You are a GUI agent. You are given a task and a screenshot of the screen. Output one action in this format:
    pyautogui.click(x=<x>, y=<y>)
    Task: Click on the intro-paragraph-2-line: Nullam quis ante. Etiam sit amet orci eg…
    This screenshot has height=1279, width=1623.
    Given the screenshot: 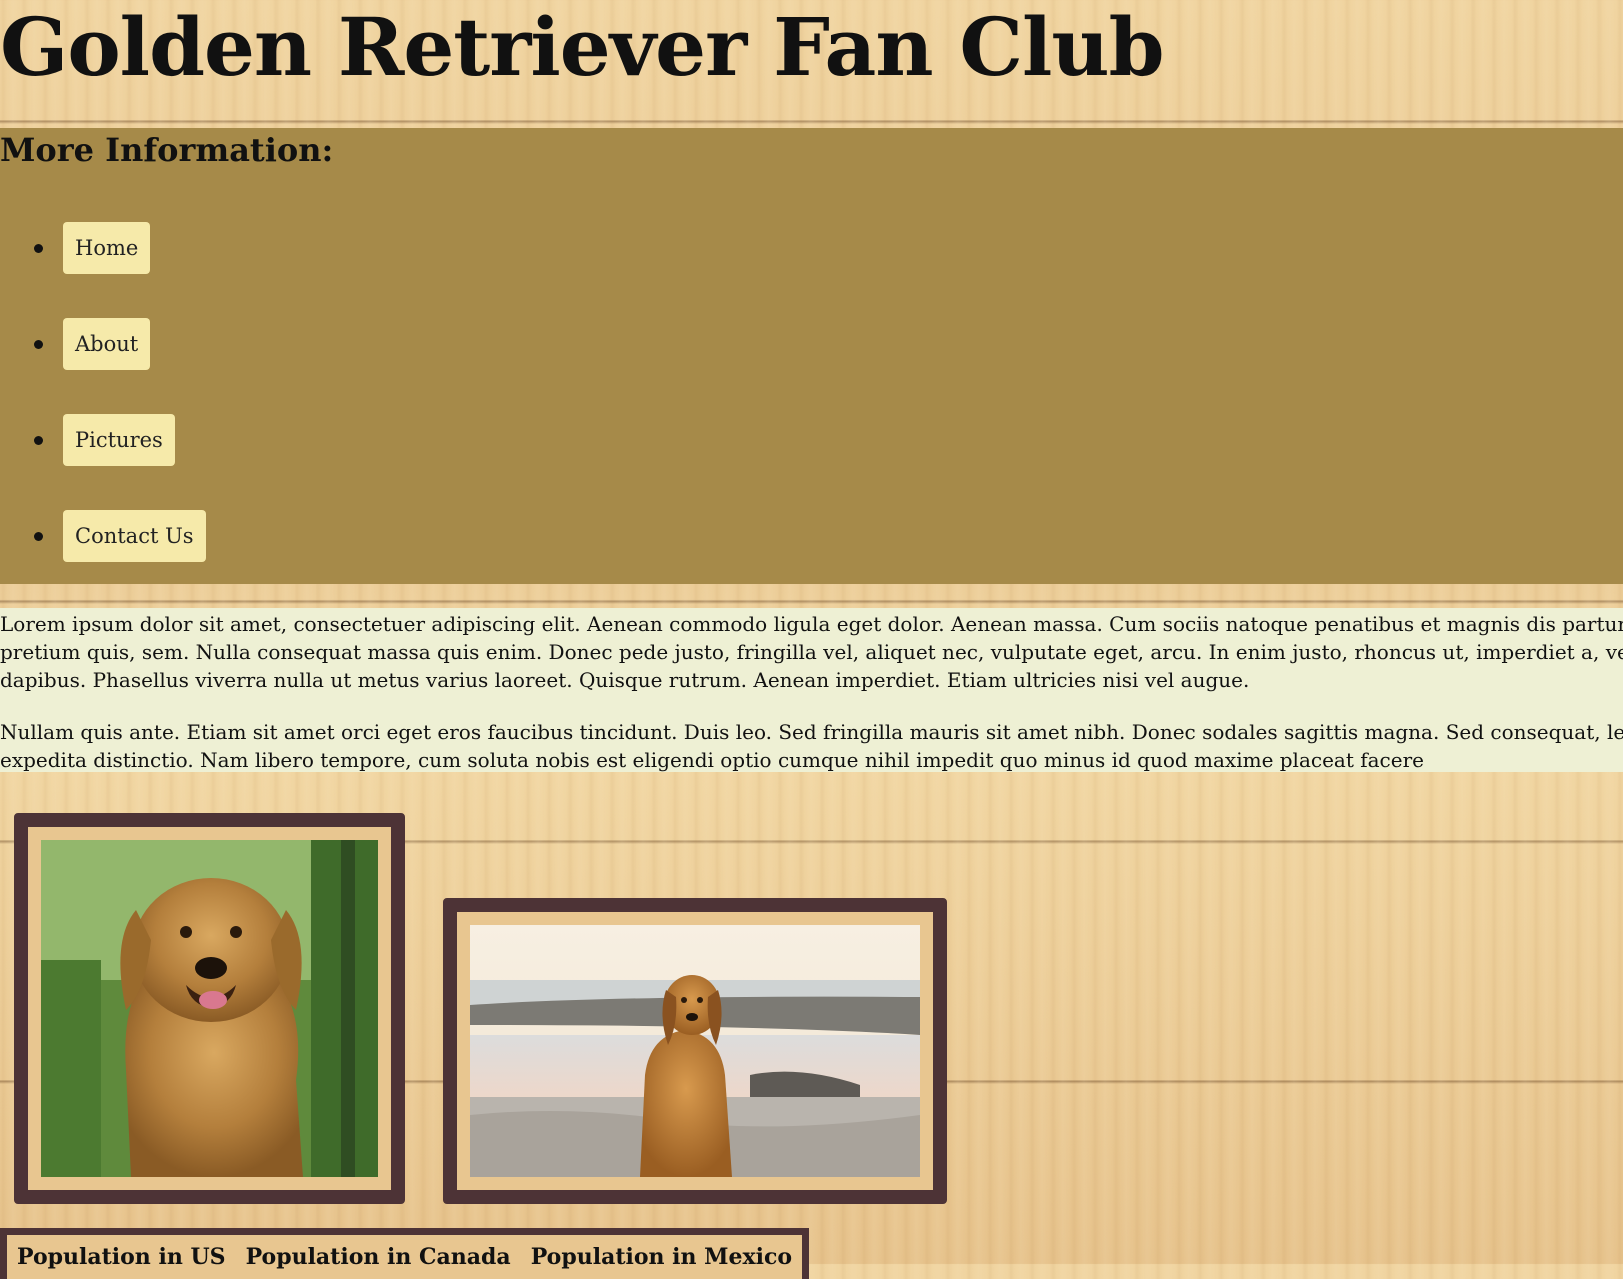 What is the action you would take?
    pyautogui.click(x=811, y=732)
    